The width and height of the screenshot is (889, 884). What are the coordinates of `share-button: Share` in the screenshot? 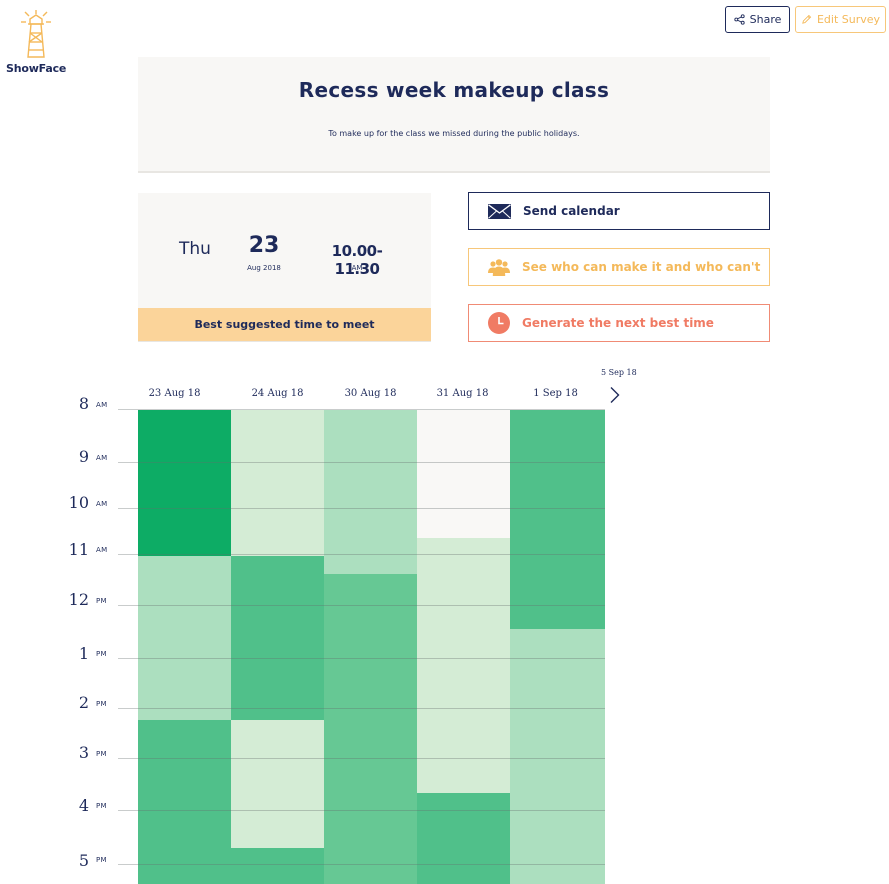 It's located at (757, 19).